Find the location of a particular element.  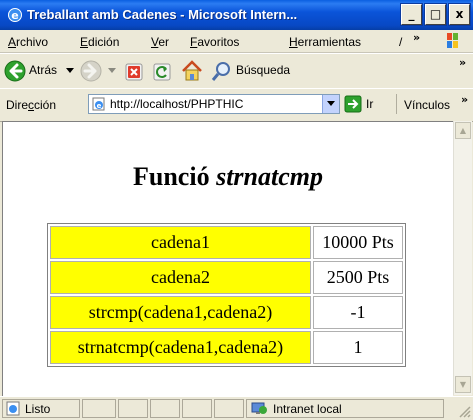

row-key: strcmp(cadena1,cadena2) is located at coordinates (180, 312).